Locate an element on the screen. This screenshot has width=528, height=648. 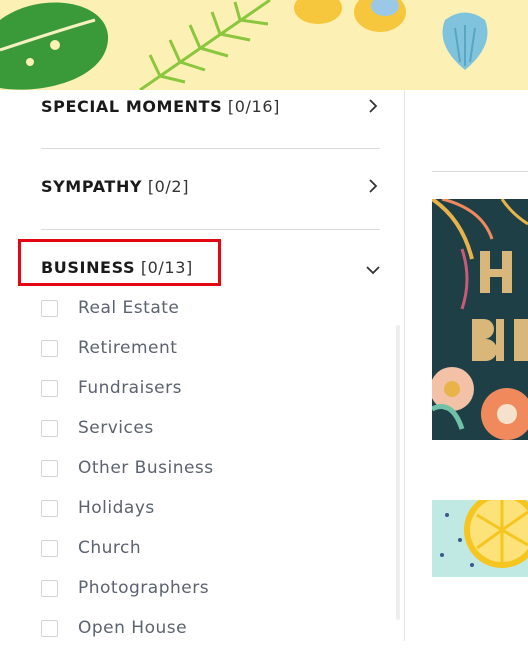
flip-flop-illustration is located at coordinates (350, 16).